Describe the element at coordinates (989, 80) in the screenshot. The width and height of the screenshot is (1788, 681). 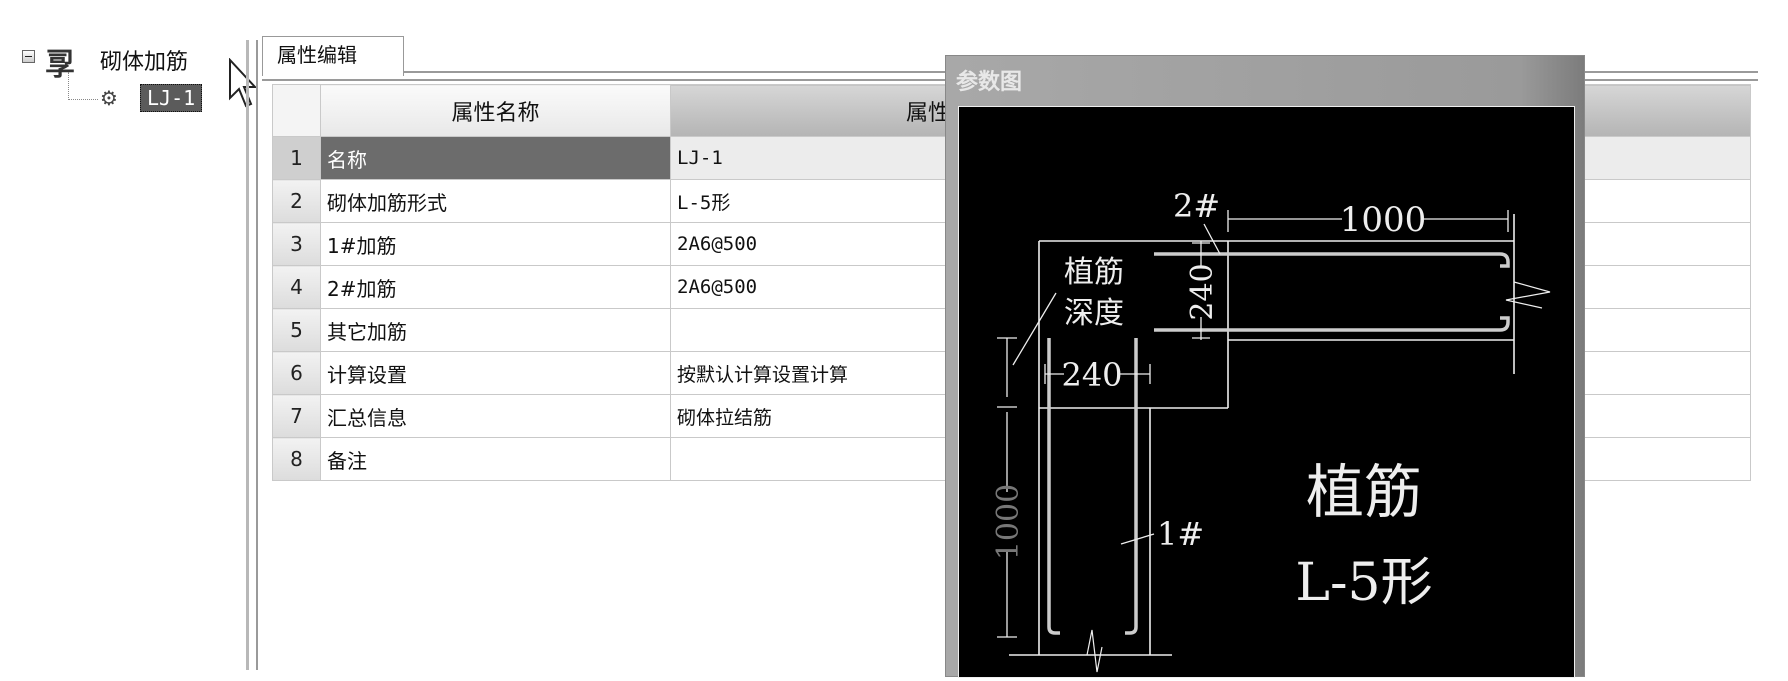
I see `panel-title: 参数图` at that location.